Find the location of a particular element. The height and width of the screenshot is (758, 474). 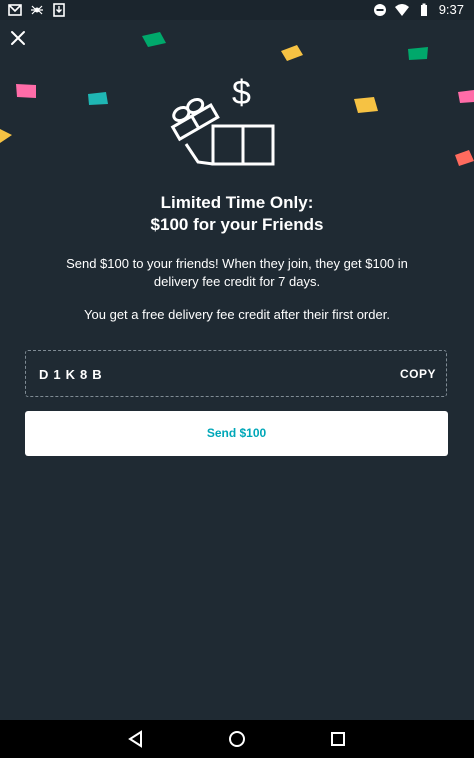

recents-icon is located at coordinates (338, 739).